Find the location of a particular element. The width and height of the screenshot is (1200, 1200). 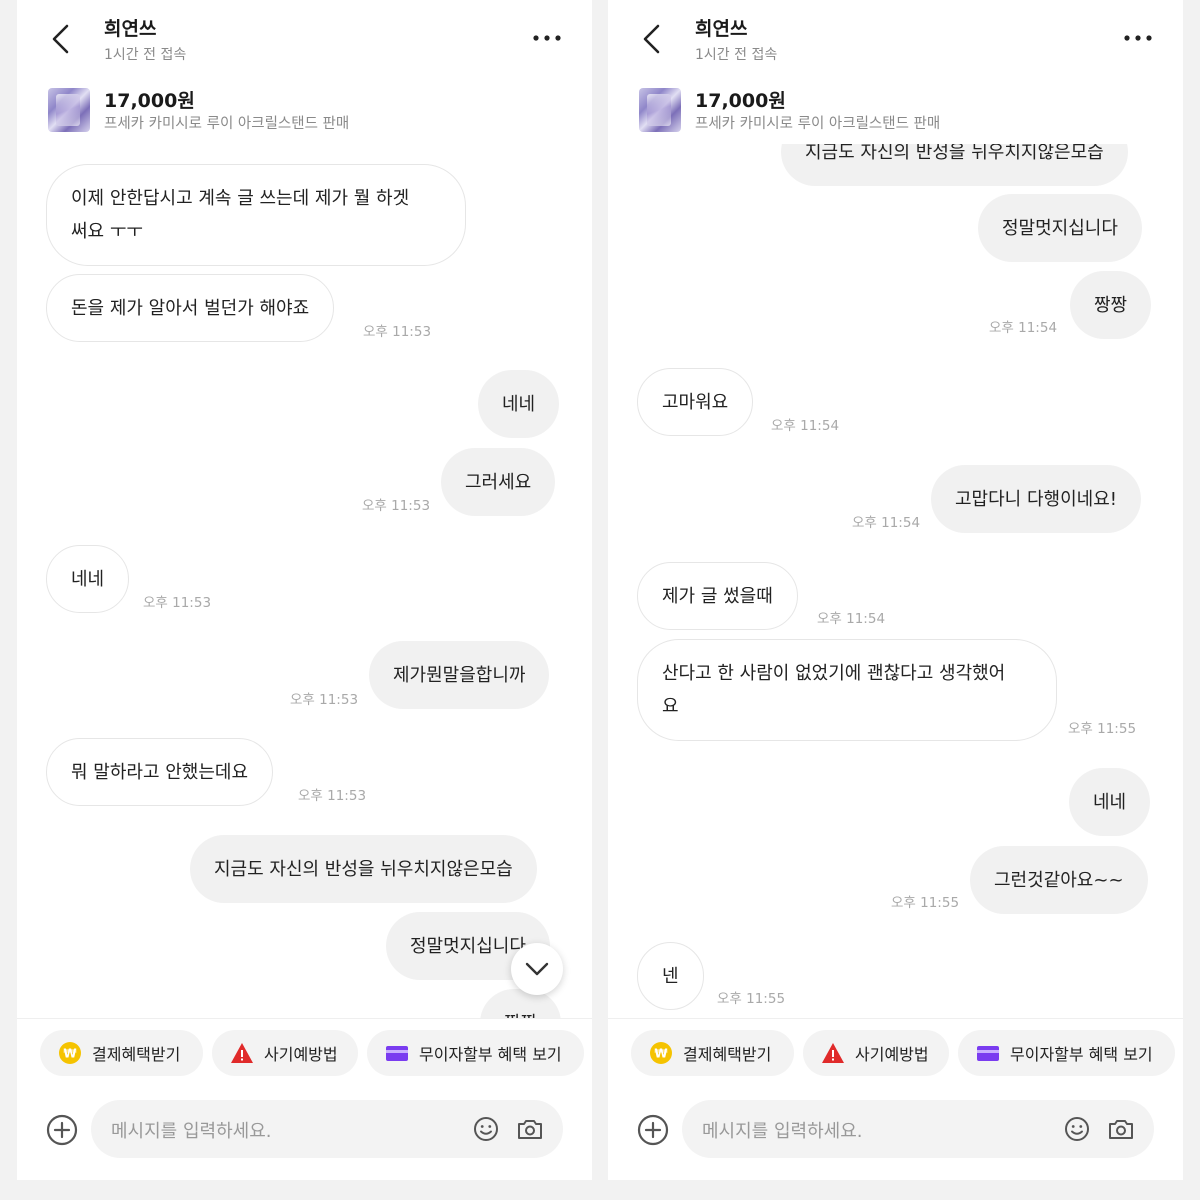

message-bubble-sent: 정말멋지십니다 is located at coordinates (1060, 228).